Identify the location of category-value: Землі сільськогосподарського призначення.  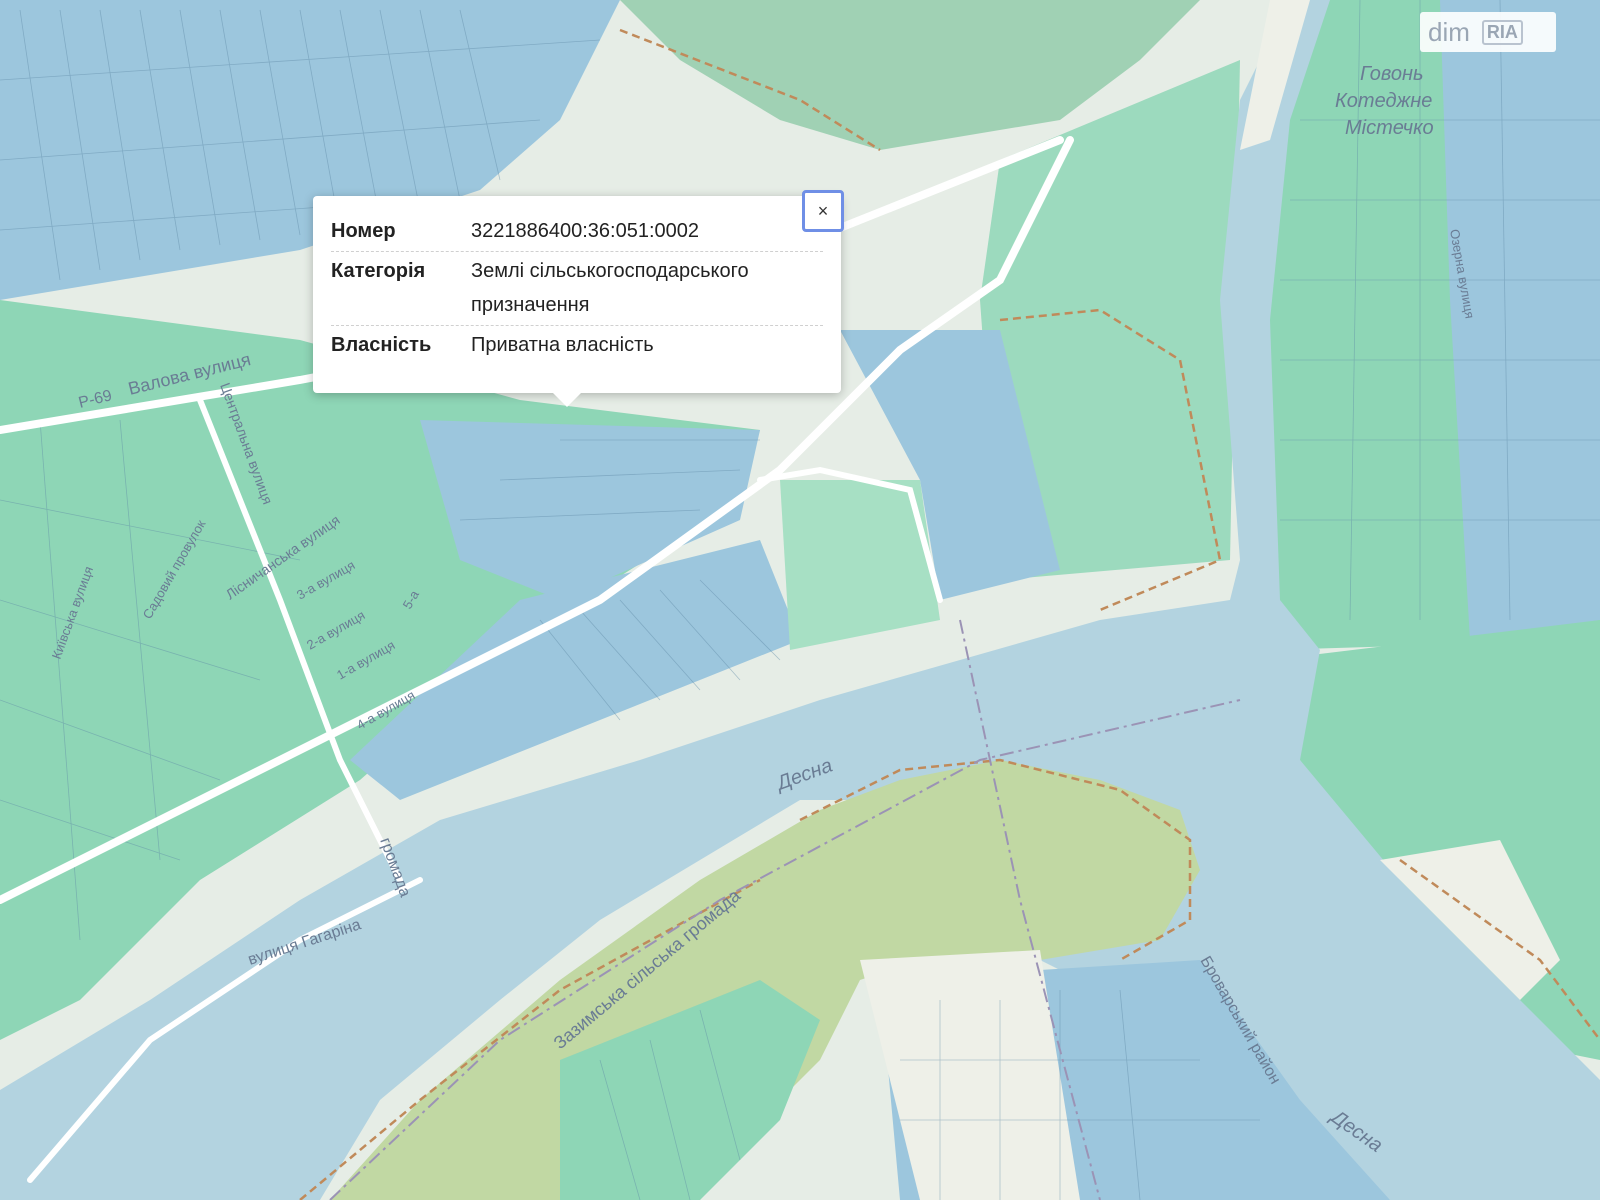
(647, 288).